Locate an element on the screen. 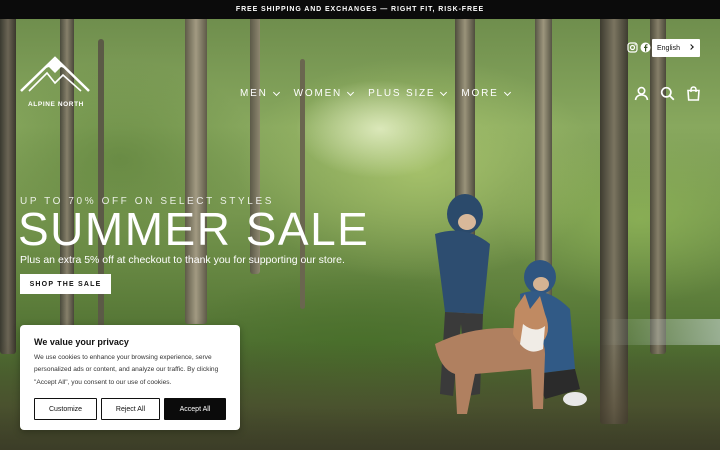 This screenshot has height=450, width=720. search-icon is located at coordinates (667, 93).